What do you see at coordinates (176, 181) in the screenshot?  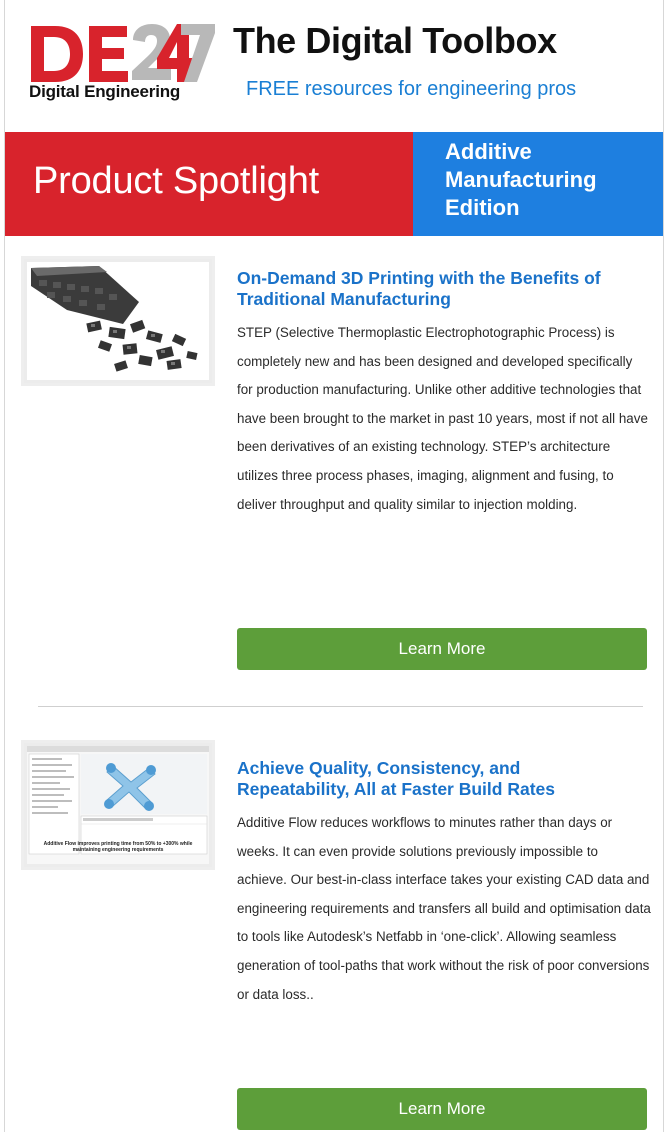 I see `banner-title: Product Spotlight` at bounding box center [176, 181].